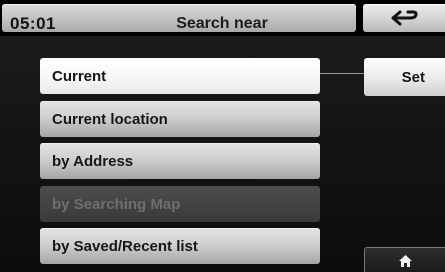 The height and width of the screenshot is (272, 445). Describe the element at coordinates (222, 23) in the screenshot. I see `page-title: Search near` at that location.